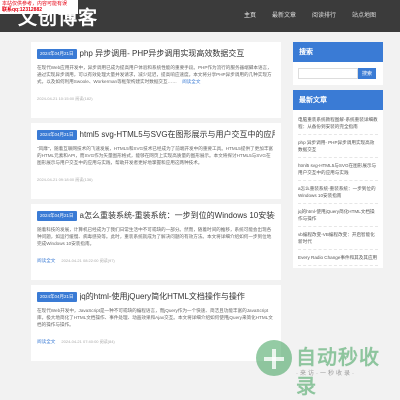 This screenshot has width=400, height=400. I want to click on latest-item: html5 svg-HTML5与SVG在图形展示与用户交互中的应用与实践, so click(338, 169).